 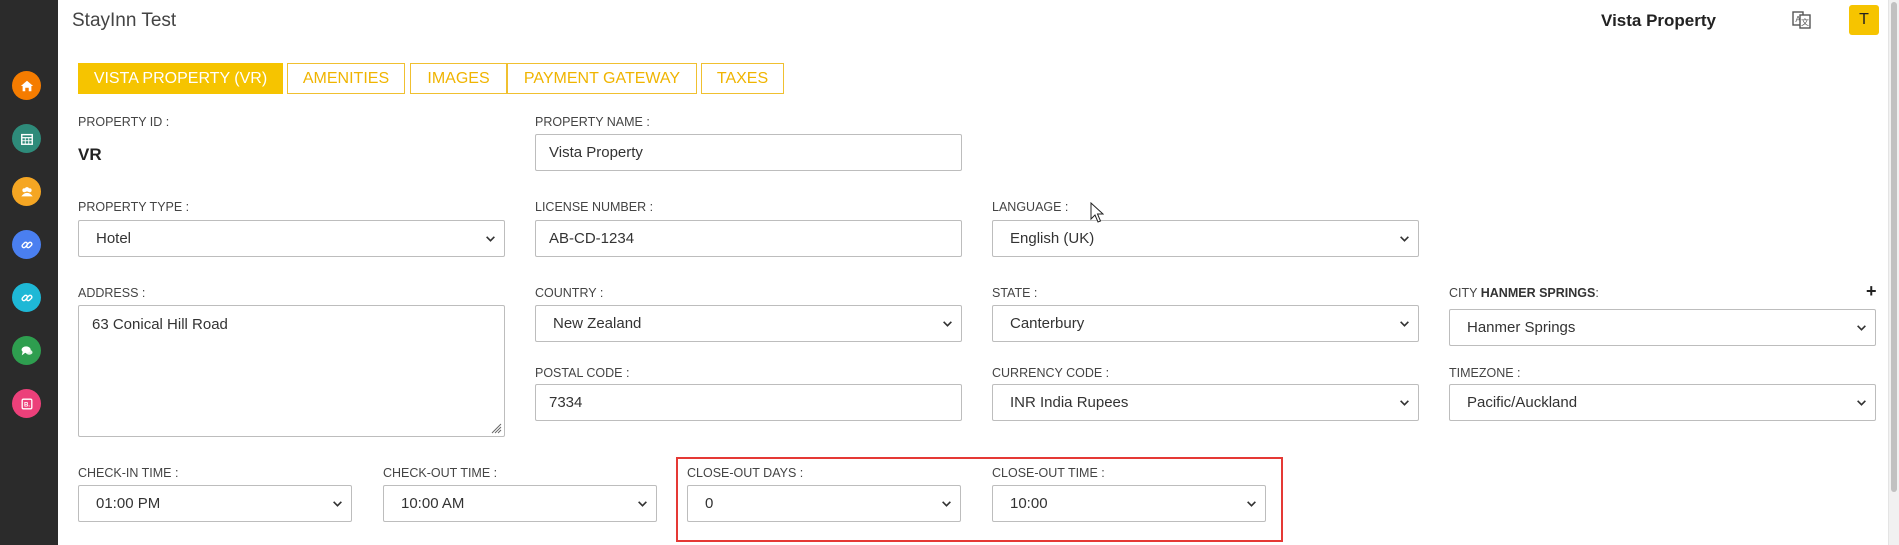 What do you see at coordinates (1662, 402) in the screenshot?
I see `timezone-select: Pacific/Auckland` at bounding box center [1662, 402].